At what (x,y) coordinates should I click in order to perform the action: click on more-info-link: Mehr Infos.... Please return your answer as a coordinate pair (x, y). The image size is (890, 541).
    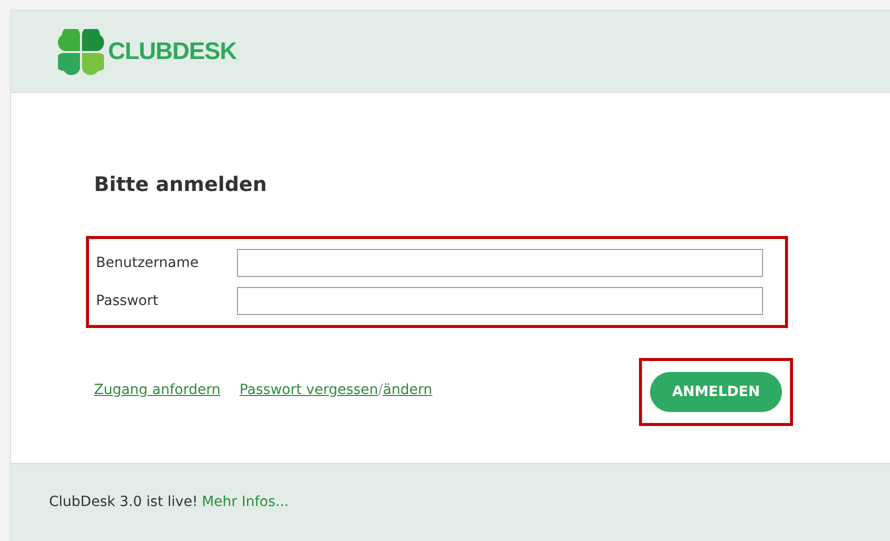
    Looking at the image, I should click on (245, 502).